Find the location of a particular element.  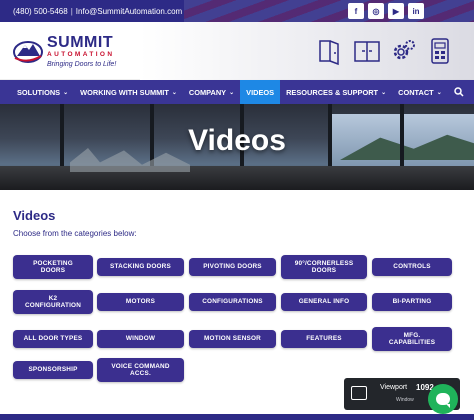

flag-banner is located at coordinates (329, 11).